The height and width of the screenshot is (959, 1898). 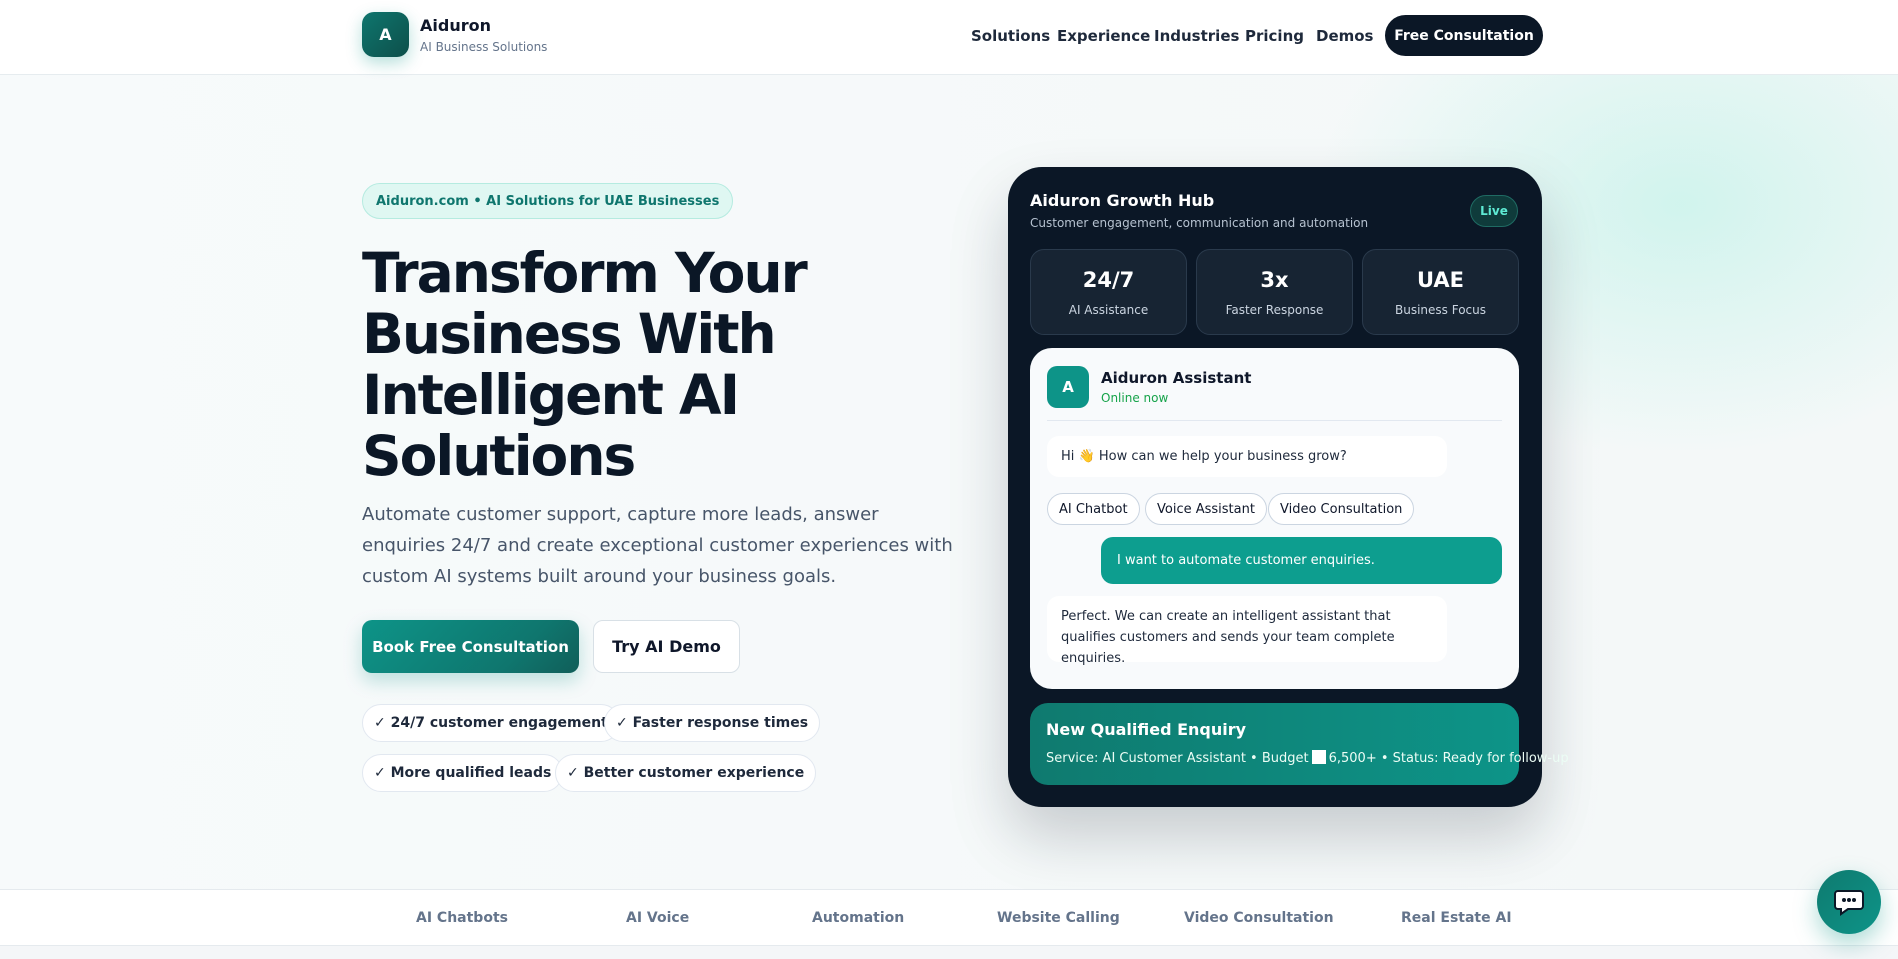 What do you see at coordinates (712, 723) in the screenshot?
I see `benefit-chip: ✓ Faster response times` at bounding box center [712, 723].